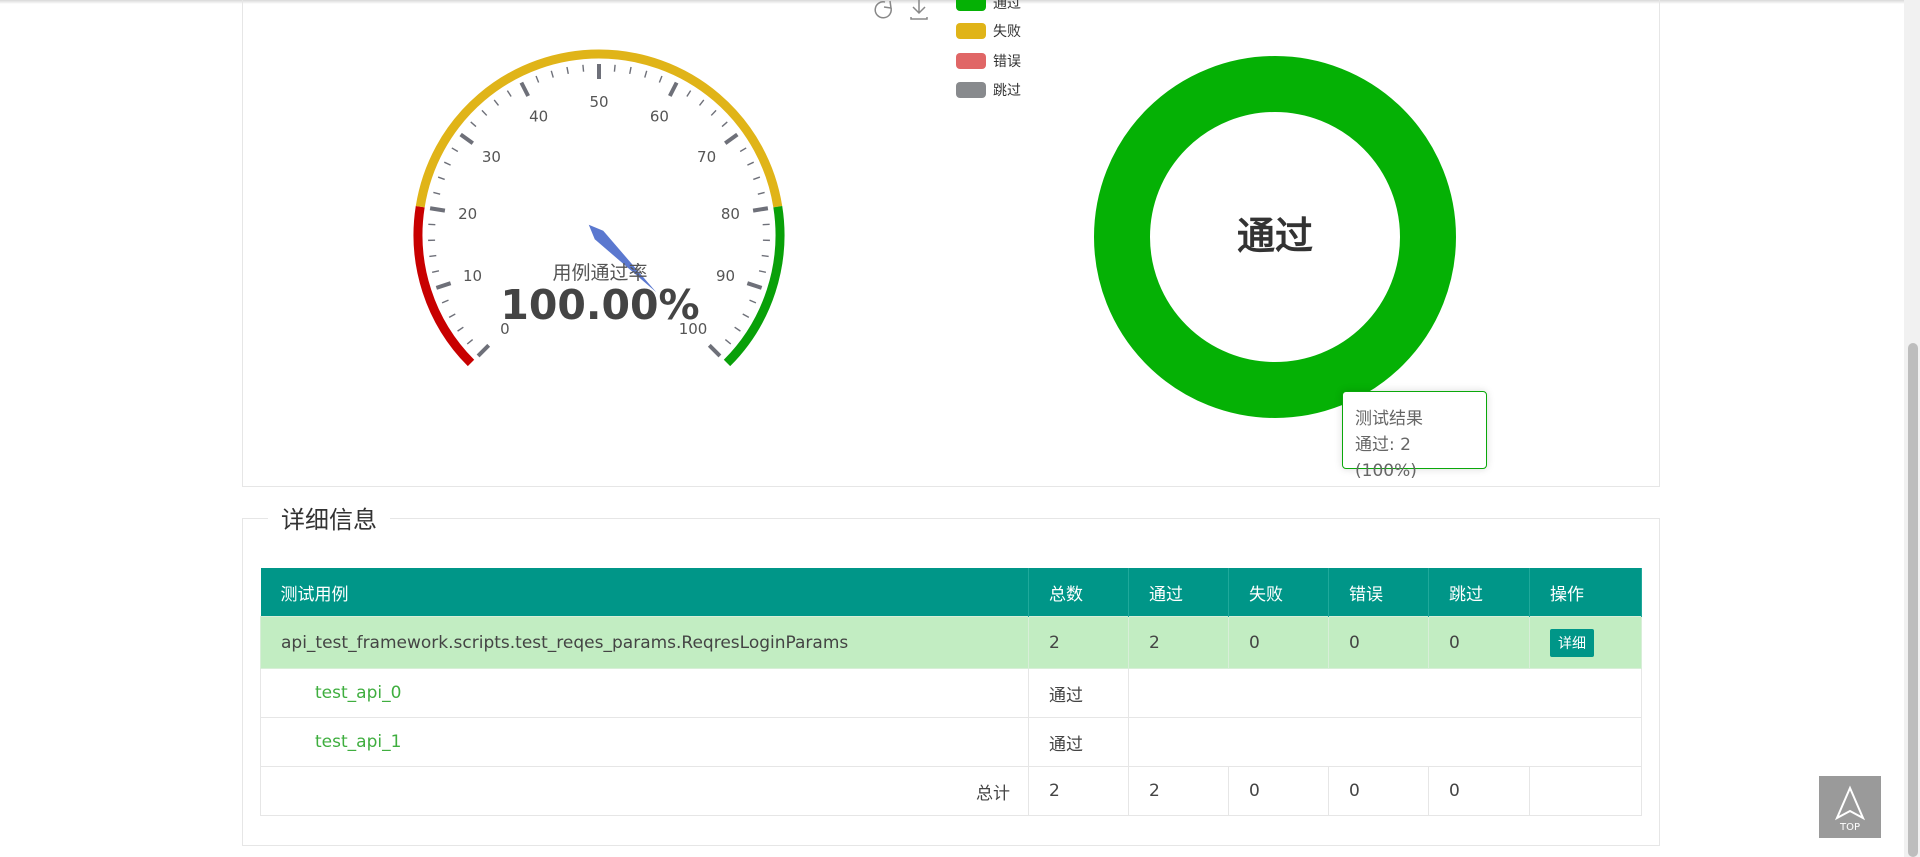 This screenshot has width=1920, height=857. I want to click on gauge-tick-label: 40, so click(538, 116).